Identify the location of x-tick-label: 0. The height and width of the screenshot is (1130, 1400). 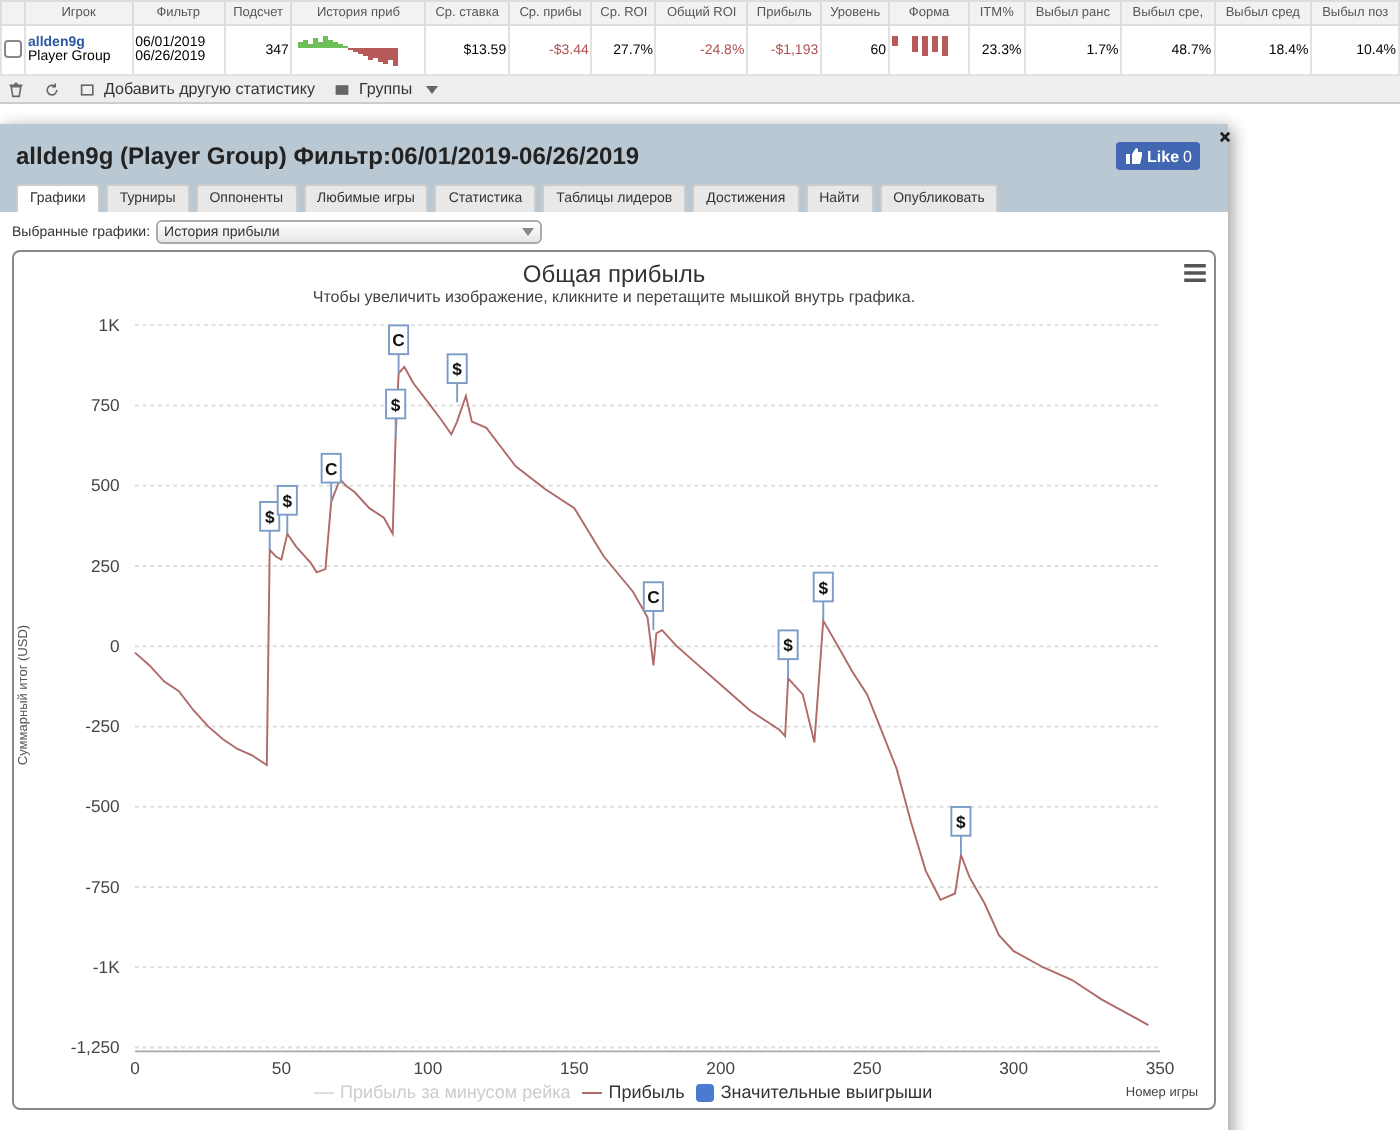
(135, 1068).